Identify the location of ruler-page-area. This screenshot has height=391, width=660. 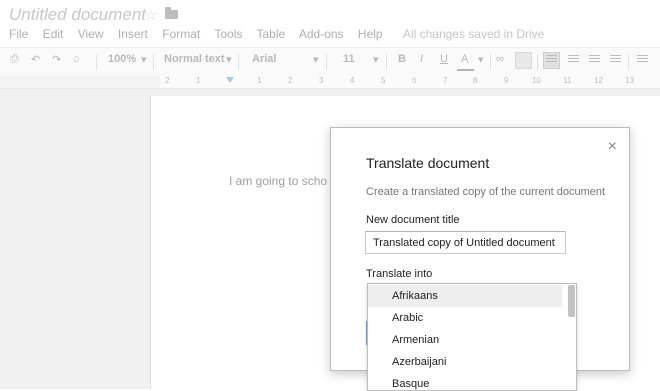
(410, 82).